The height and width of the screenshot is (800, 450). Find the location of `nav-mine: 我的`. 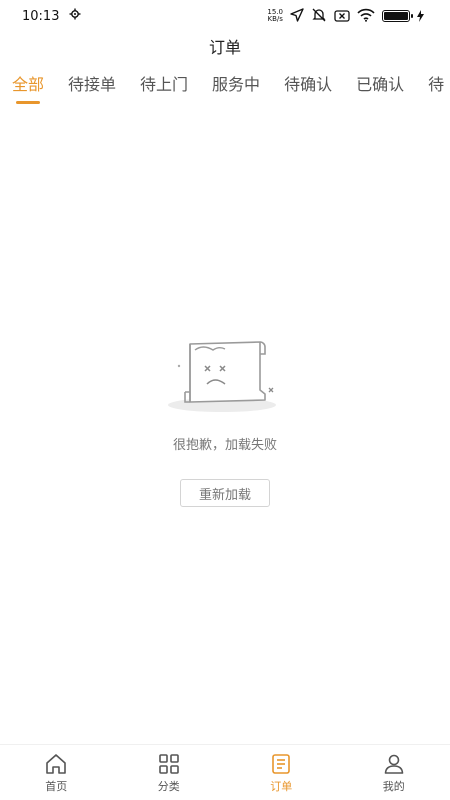

nav-mine: 我的 is located at coordinates (394, 772).